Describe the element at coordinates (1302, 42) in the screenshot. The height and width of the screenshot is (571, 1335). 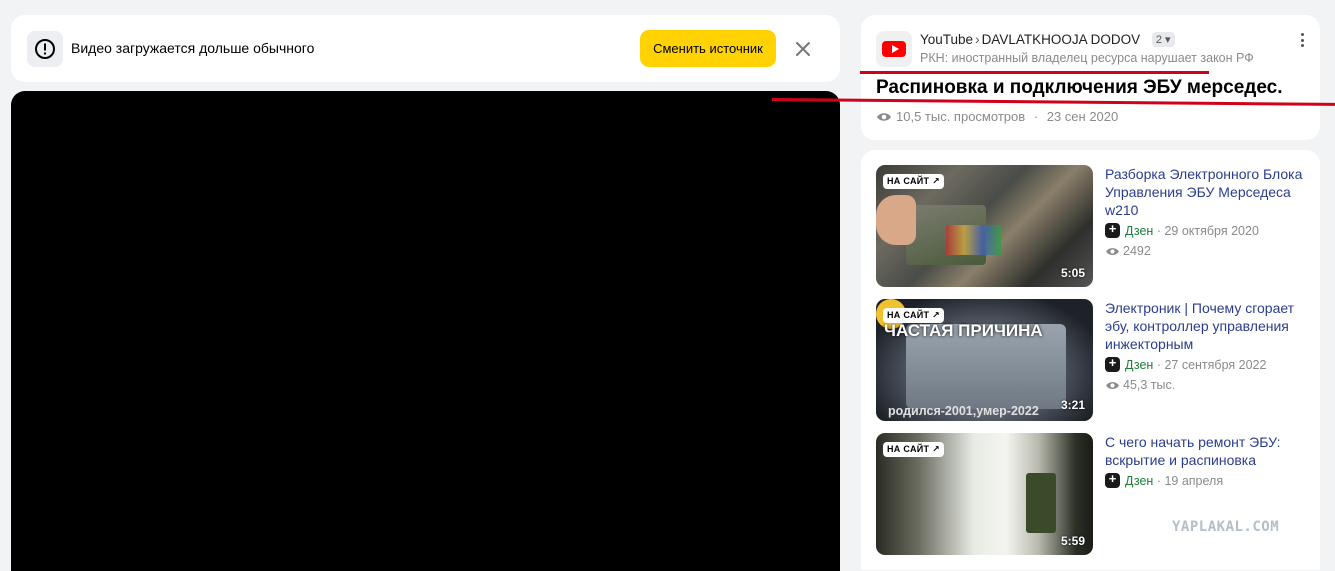
I see `more-icon` at that location.